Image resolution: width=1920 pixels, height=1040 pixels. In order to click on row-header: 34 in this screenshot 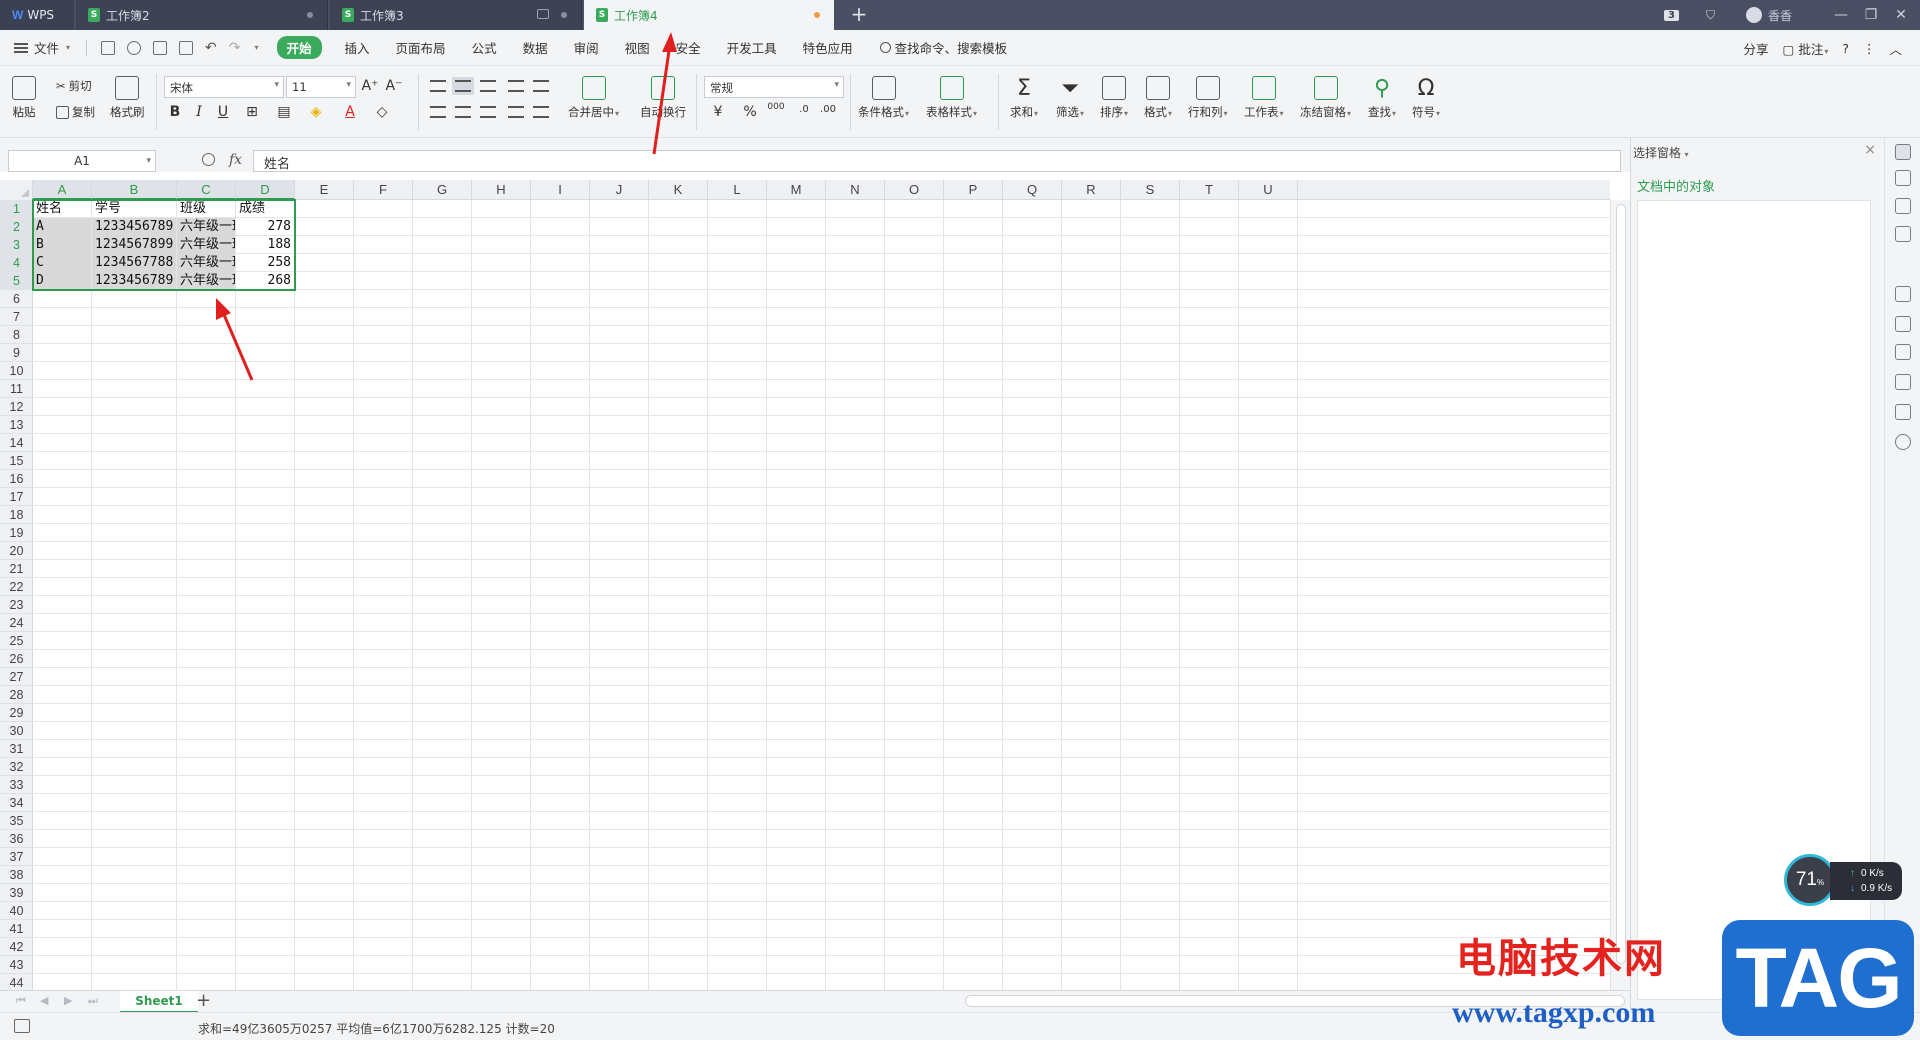, I will do `click(16, 803)`.